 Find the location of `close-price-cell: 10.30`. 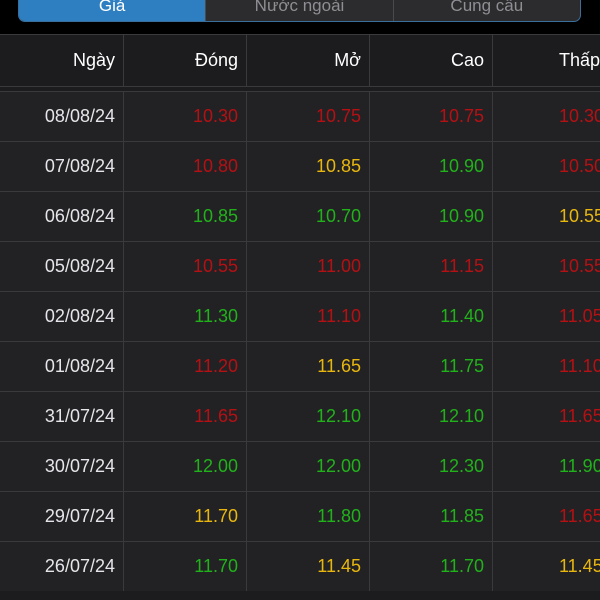

close-price-cell: 10.30 is located at coordinates (184, 116).